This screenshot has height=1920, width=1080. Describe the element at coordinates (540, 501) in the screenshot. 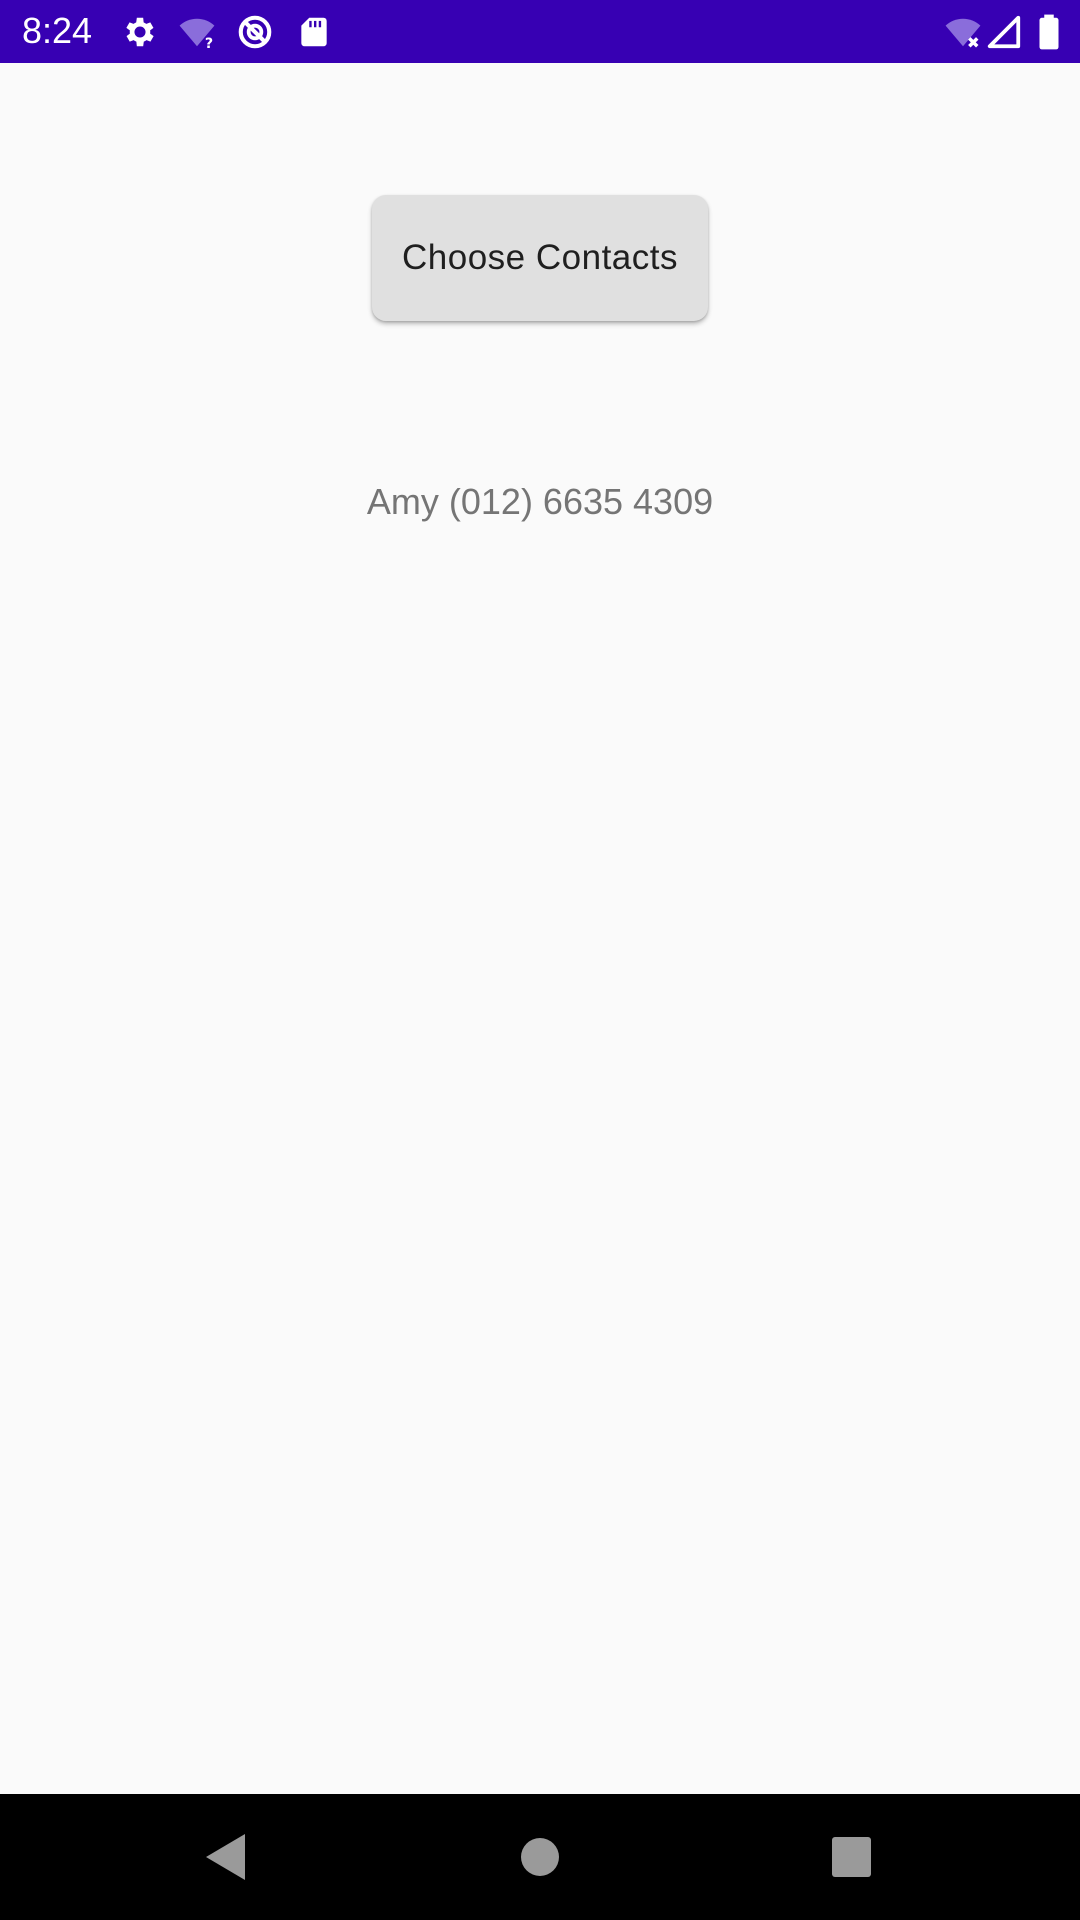

I see `selected-contact-text: Amy (012) 6635 4309` at that location.